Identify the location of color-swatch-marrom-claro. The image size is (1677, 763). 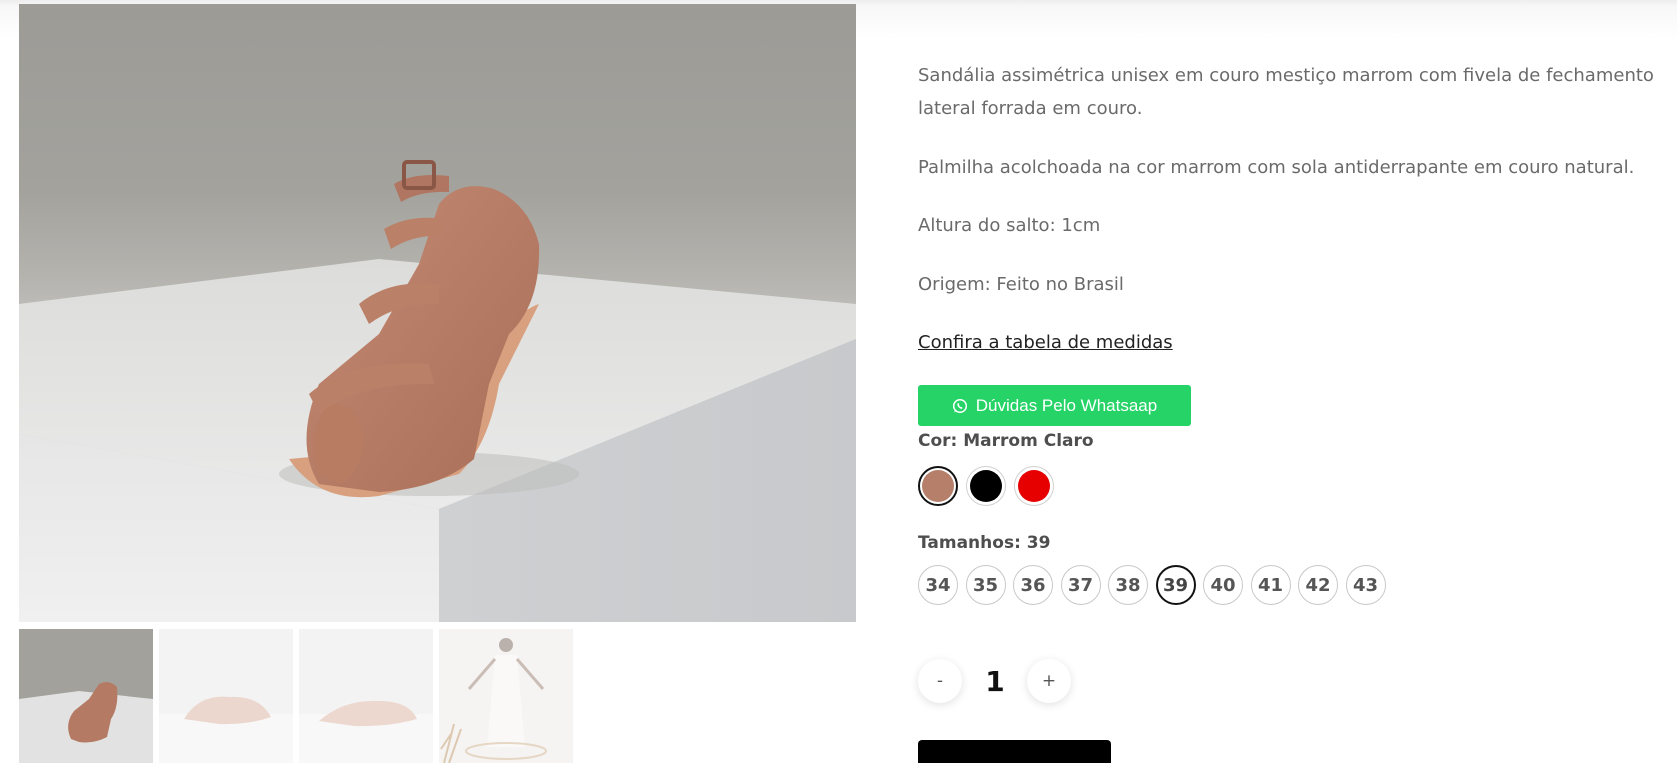
(938, 486).